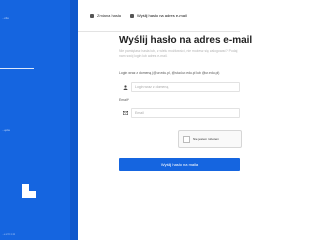  I want to click on key-icon, so click(92, 15).